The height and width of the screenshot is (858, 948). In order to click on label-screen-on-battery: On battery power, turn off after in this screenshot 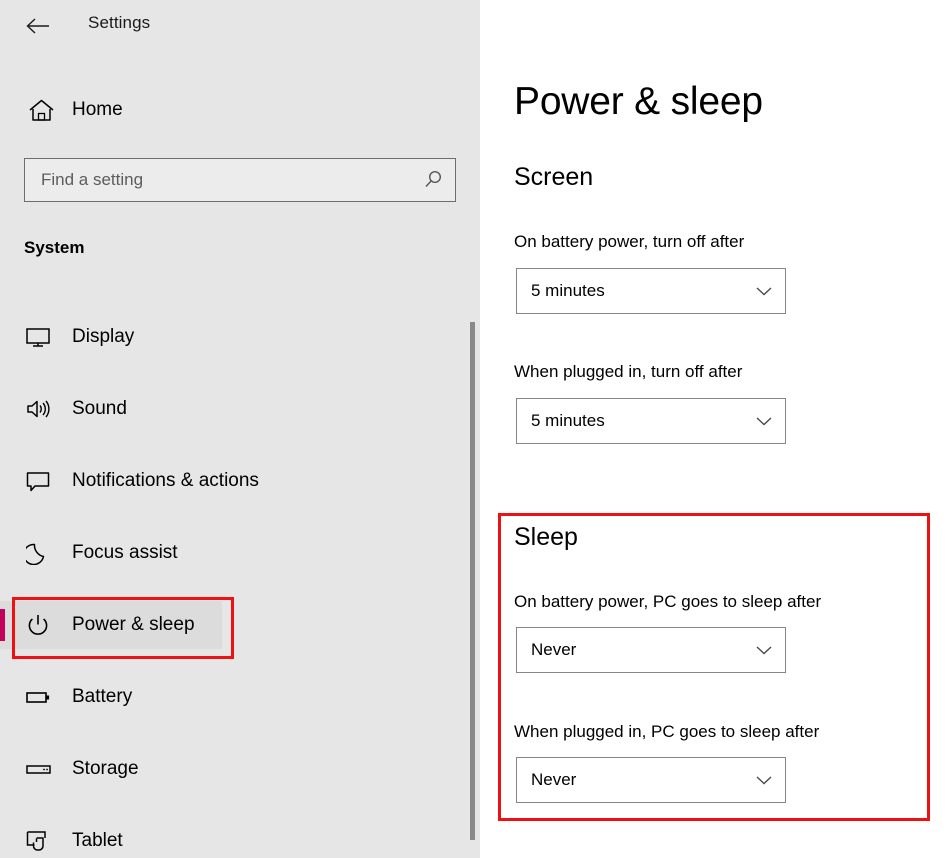, I will do `click(629, 241)`.